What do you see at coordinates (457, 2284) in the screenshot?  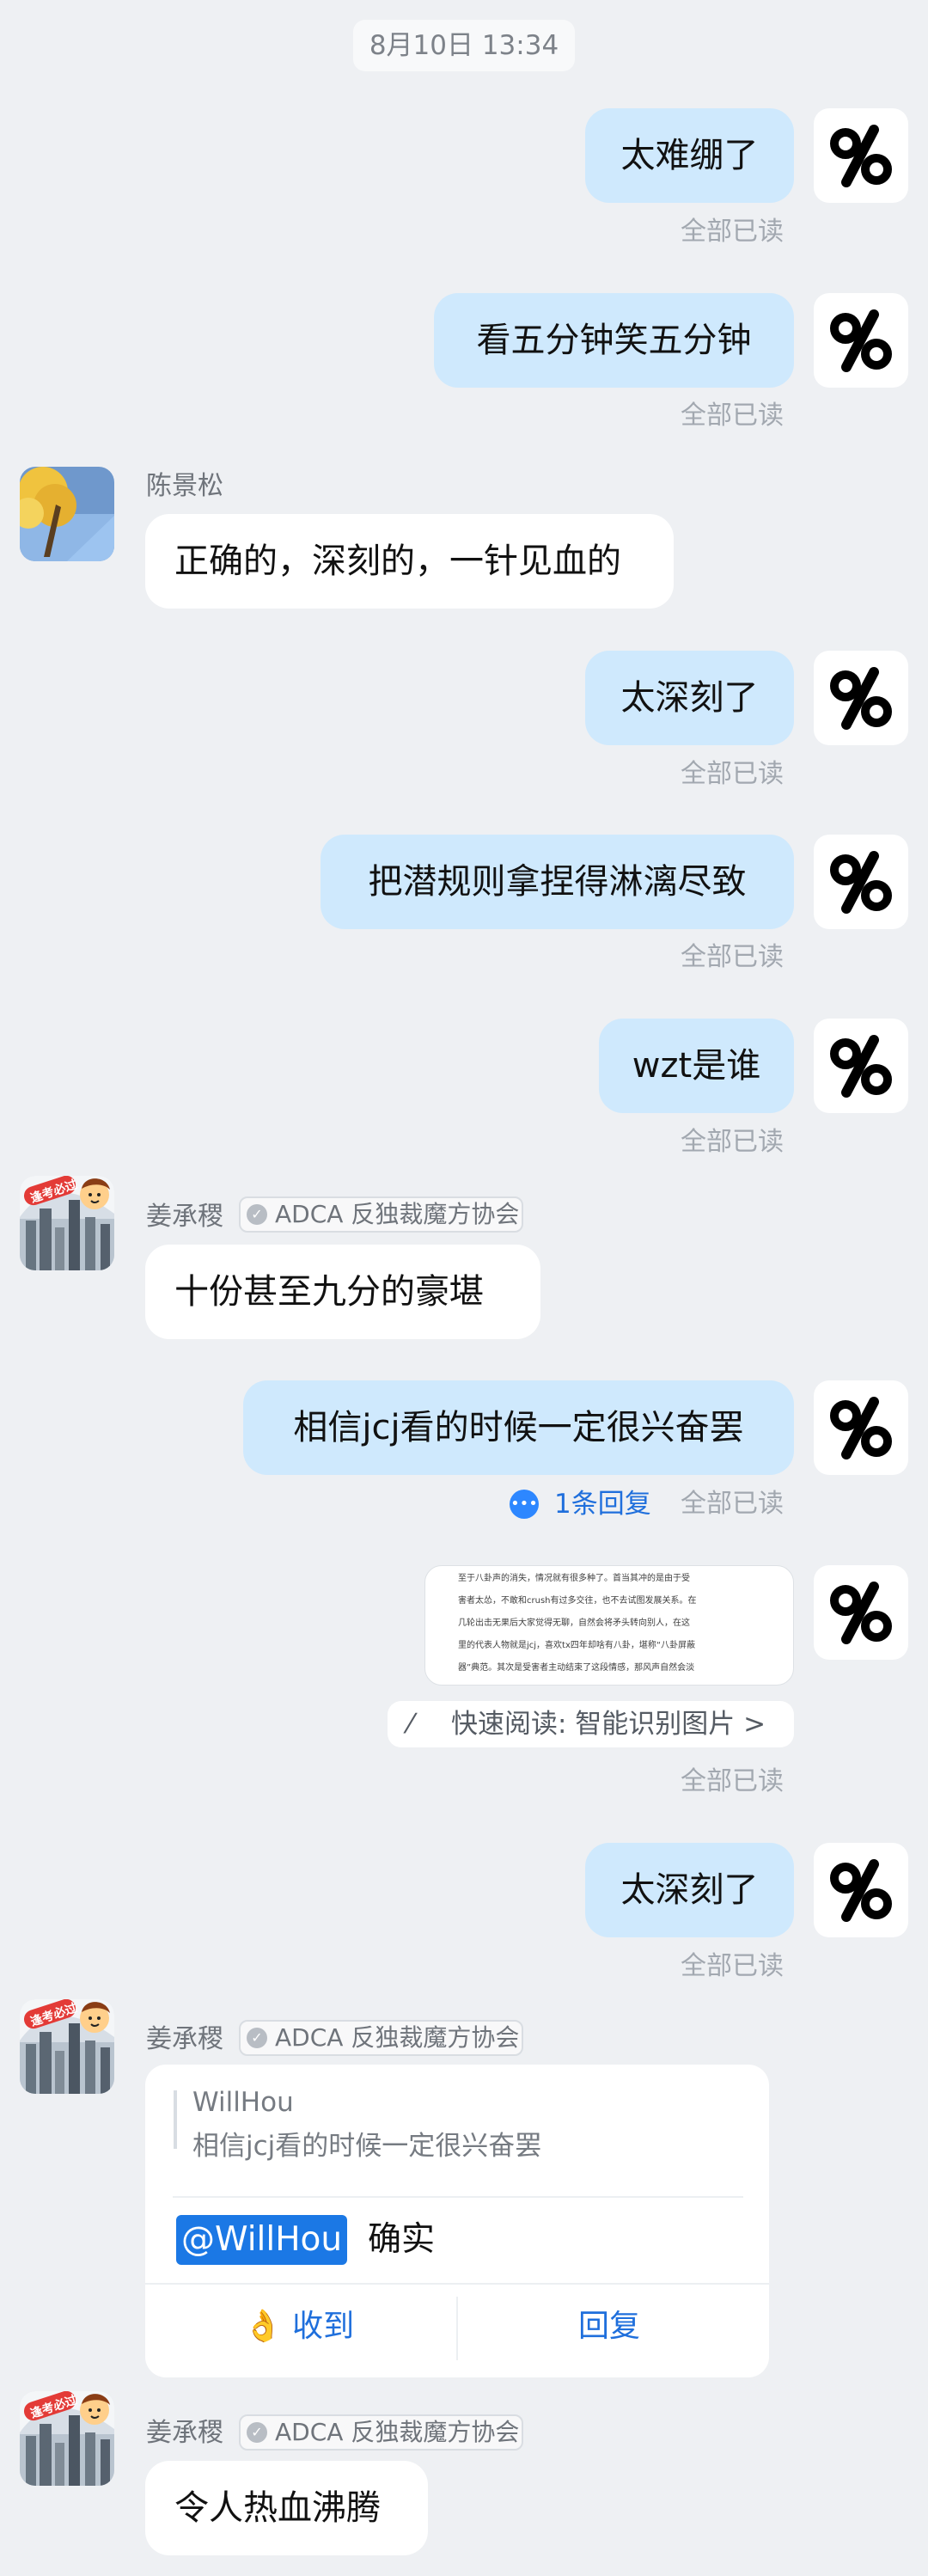 I see `actions-divider` at bounding box center [457, 2284].